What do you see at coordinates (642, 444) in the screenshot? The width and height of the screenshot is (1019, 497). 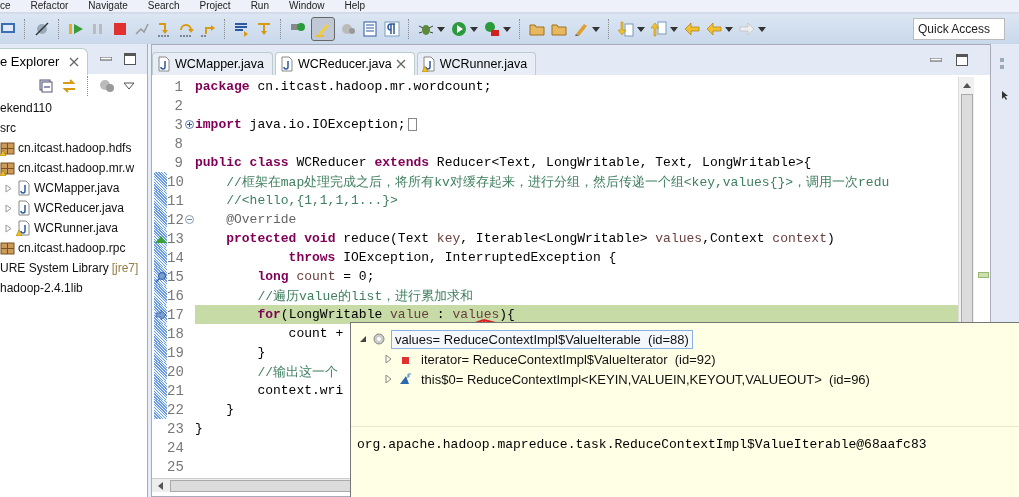 I see `variable-value: org.apache.hadoop.mapreduce.task.ReduceContextImpl$ValueIterable@68aafc83` at bounding box center [642, 444].